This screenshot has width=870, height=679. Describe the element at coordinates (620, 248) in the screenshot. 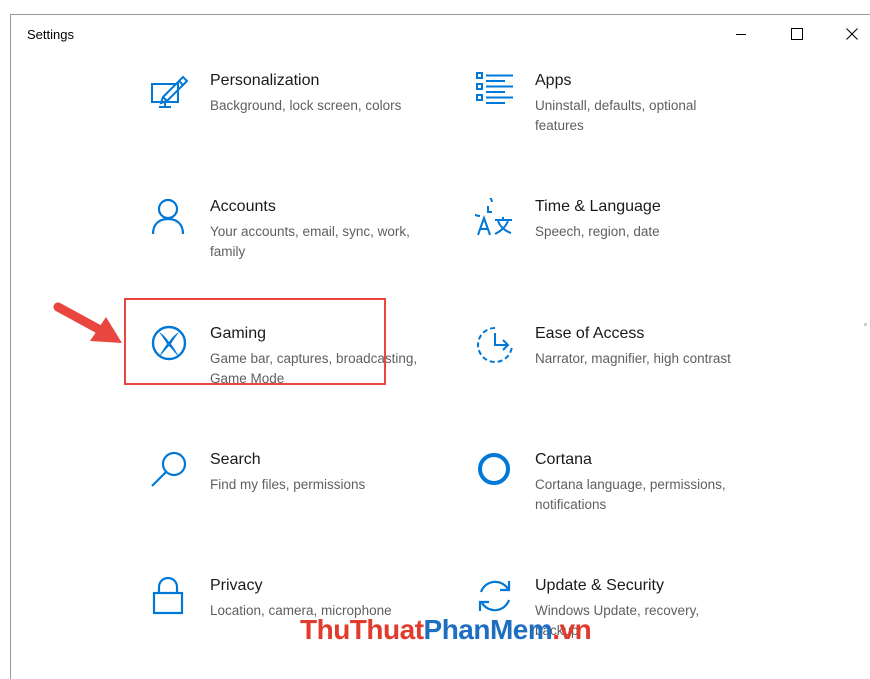

I see `tile-time-language: Time & Language Speech, region, date` at that location.